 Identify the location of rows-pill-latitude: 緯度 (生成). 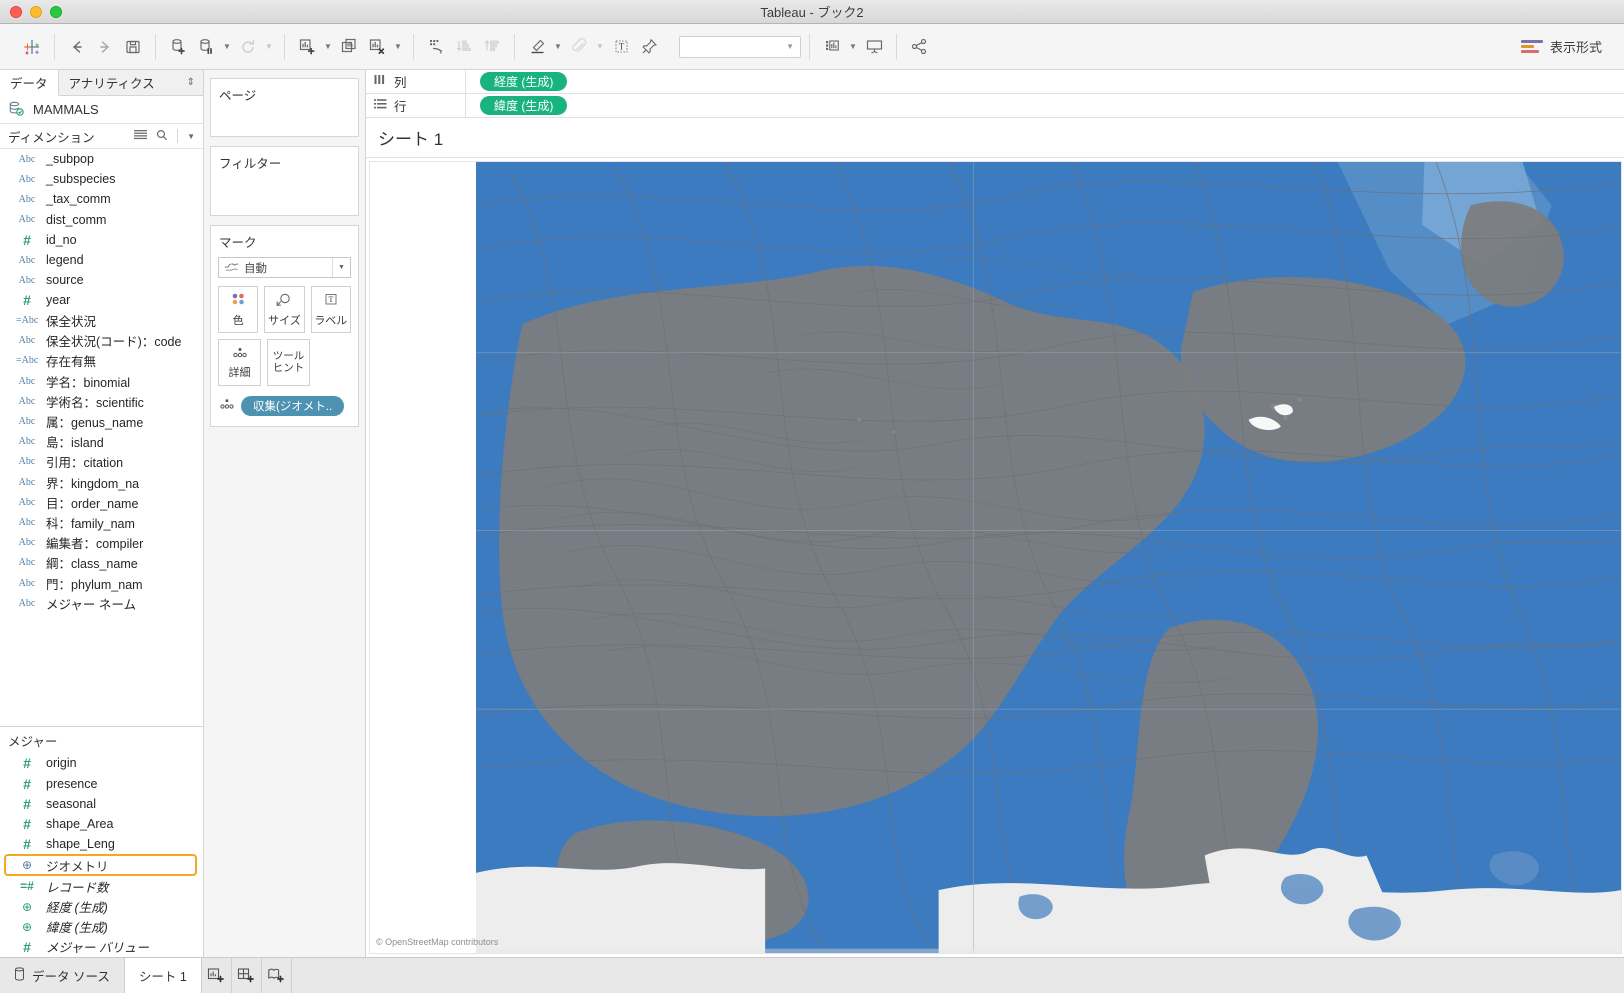
(524, 105).